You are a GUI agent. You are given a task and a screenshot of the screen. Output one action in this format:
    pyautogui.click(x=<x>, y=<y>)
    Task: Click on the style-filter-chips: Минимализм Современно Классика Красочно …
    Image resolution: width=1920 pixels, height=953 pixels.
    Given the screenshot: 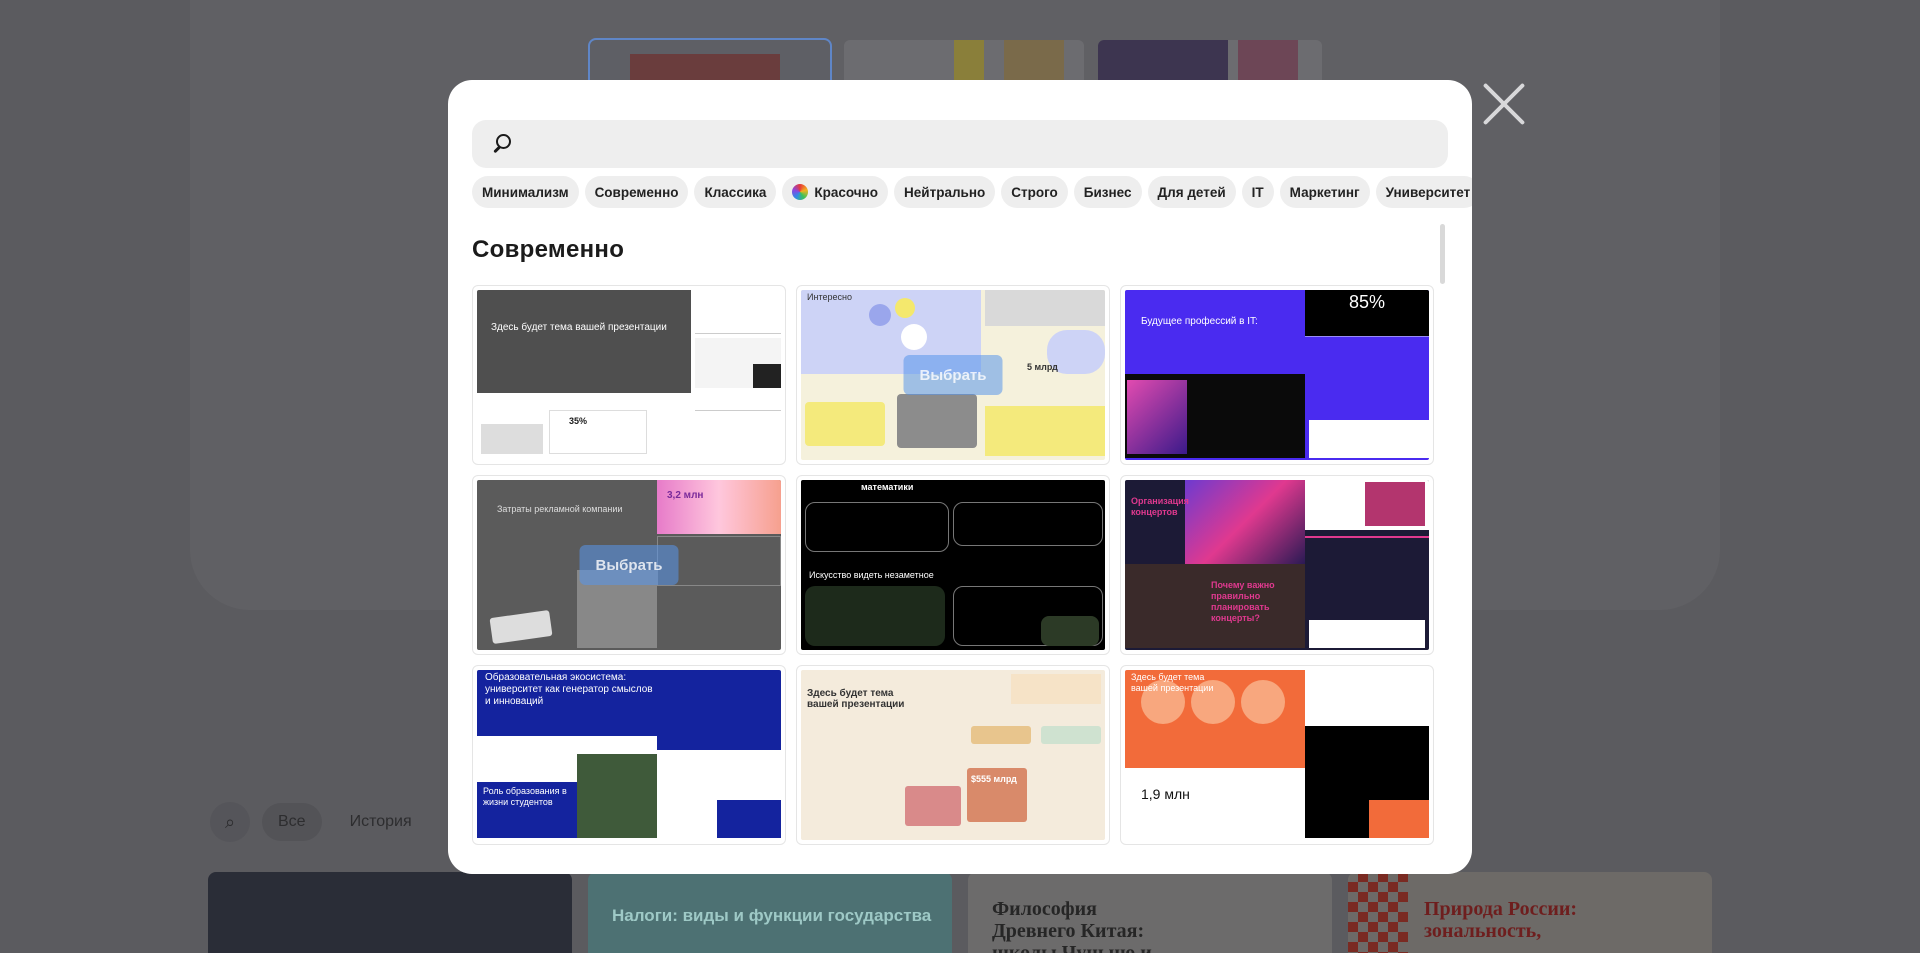 What is the action you would take?
    pyautogui.click(x=972, y=192)
    